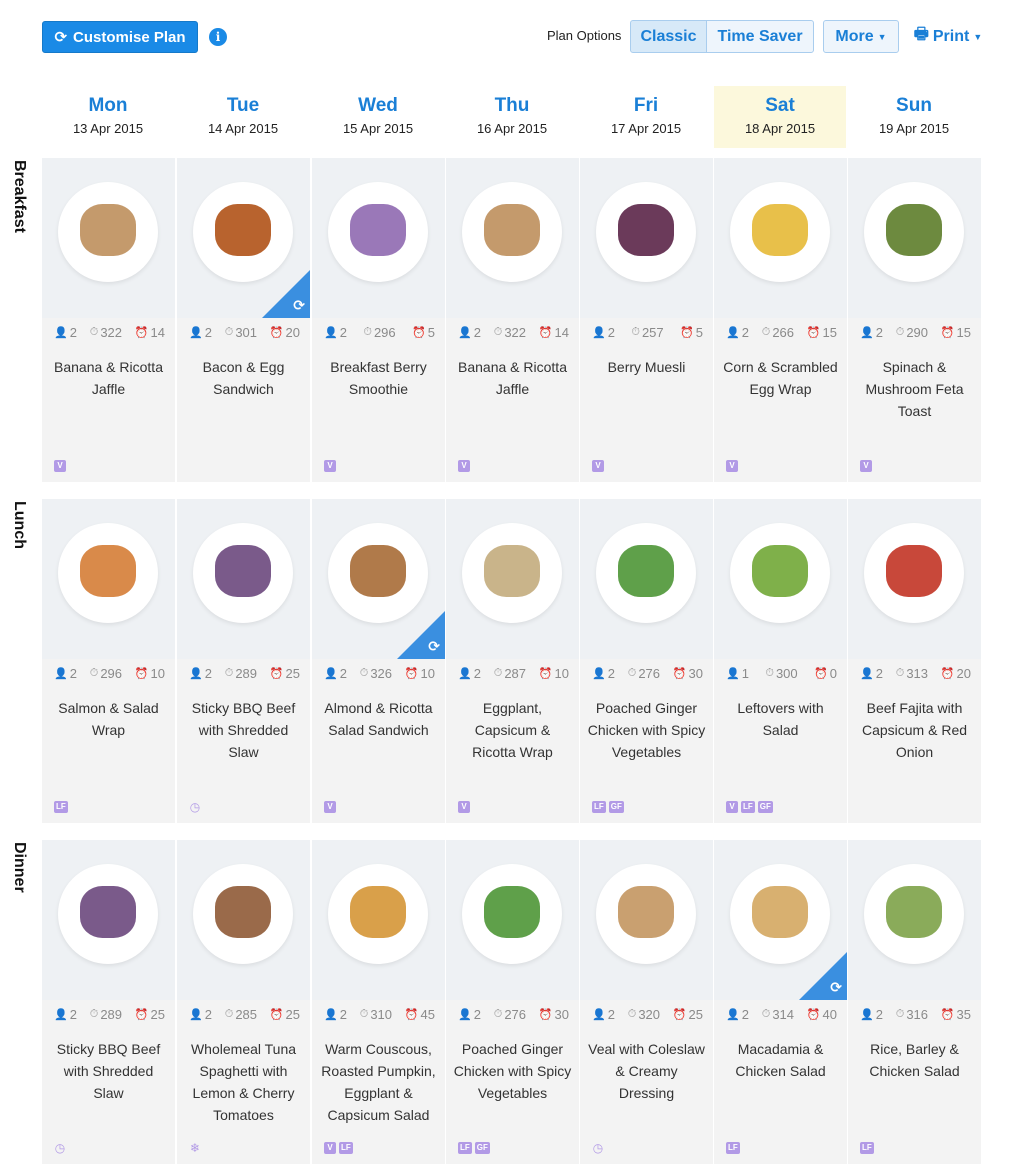 The image size is (1024, 1168). What do you see at coordinates (646, 320) in the screenshot?
I see `meal-card: 👤 2 ⏱ 257 ⏰ 5 Berry Muesli V` at bounding box center [646, 320].